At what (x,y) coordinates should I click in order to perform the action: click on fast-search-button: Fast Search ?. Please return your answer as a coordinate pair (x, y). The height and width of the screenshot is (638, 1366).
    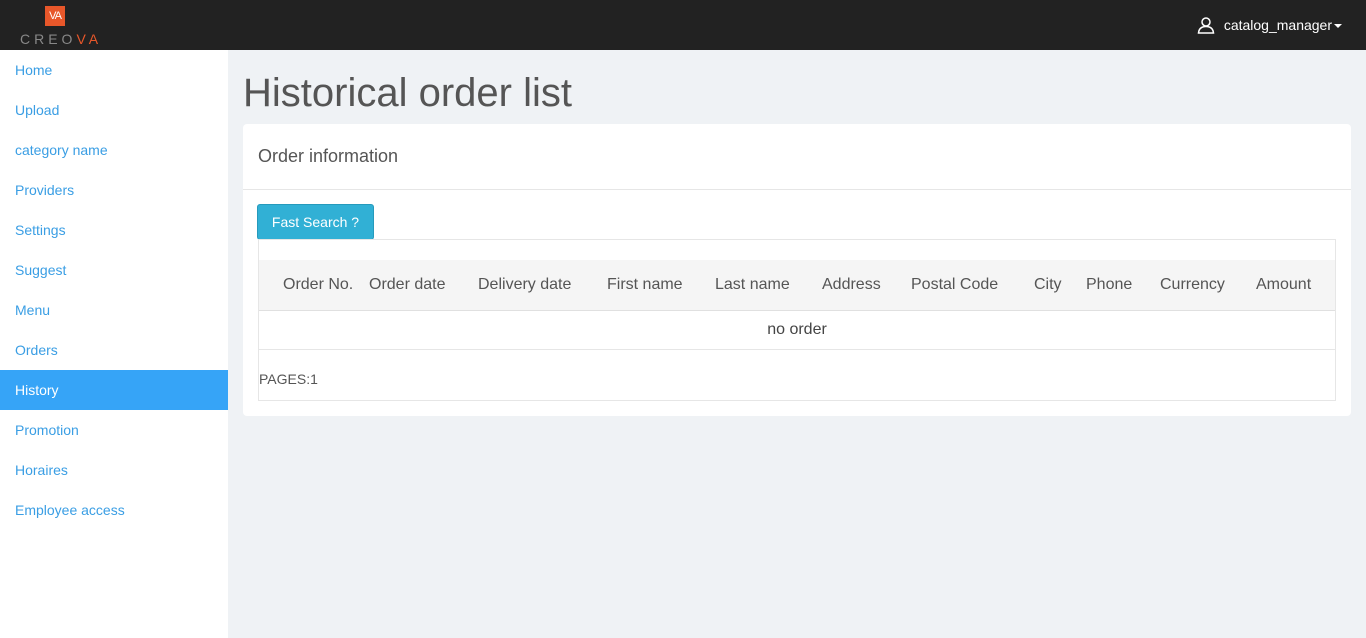
    Looking at the image, I should click on (315, 222).